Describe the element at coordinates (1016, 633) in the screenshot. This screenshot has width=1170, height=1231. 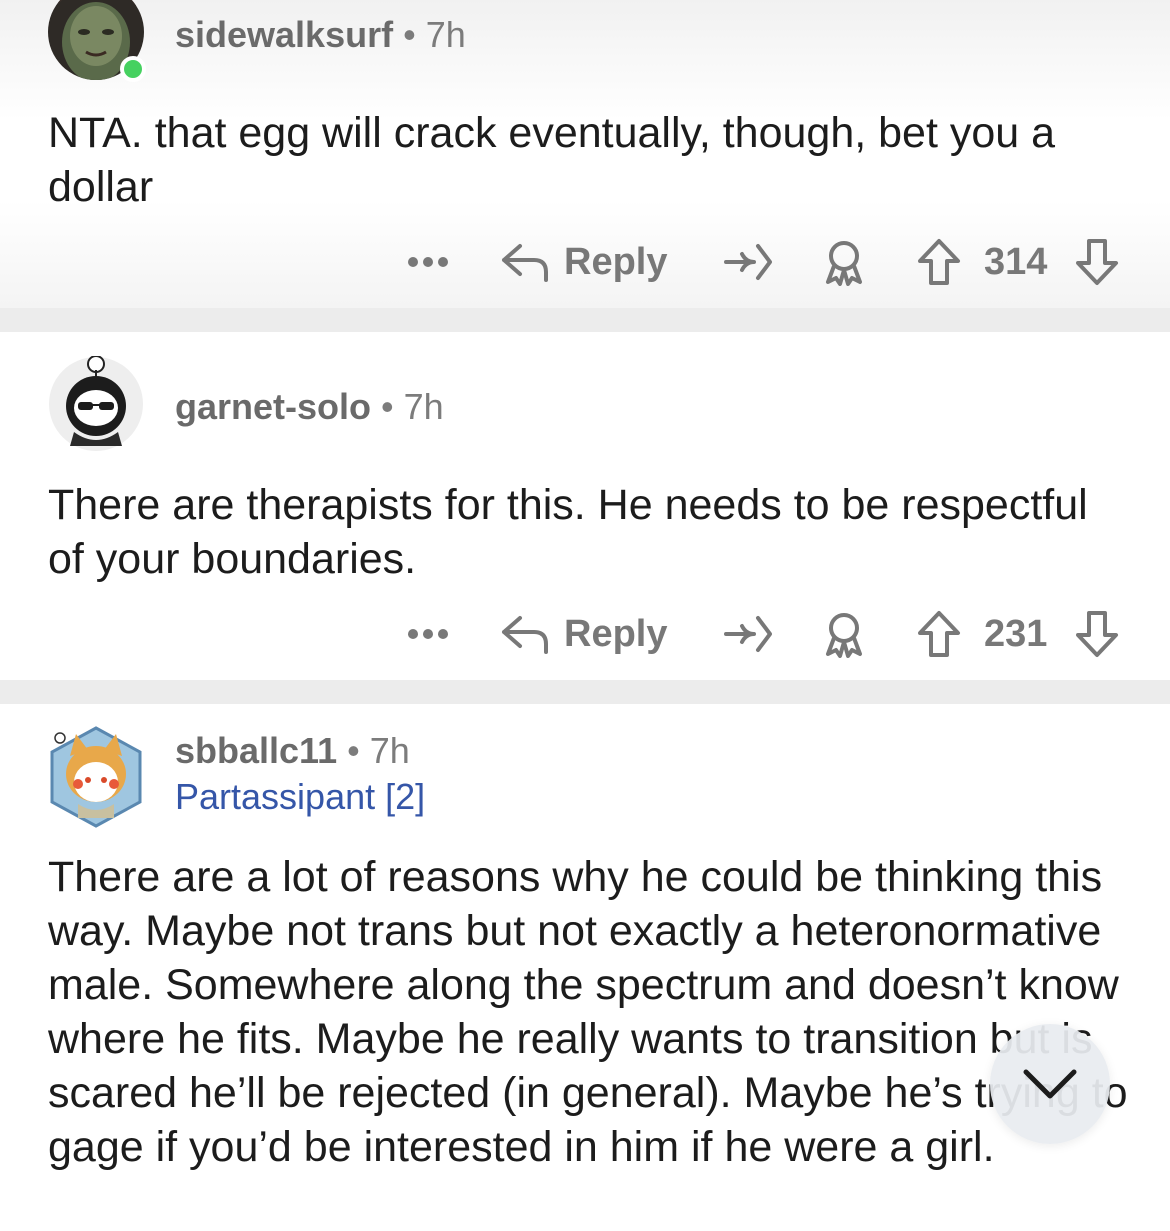
I see `vote-score: 231` at that location.